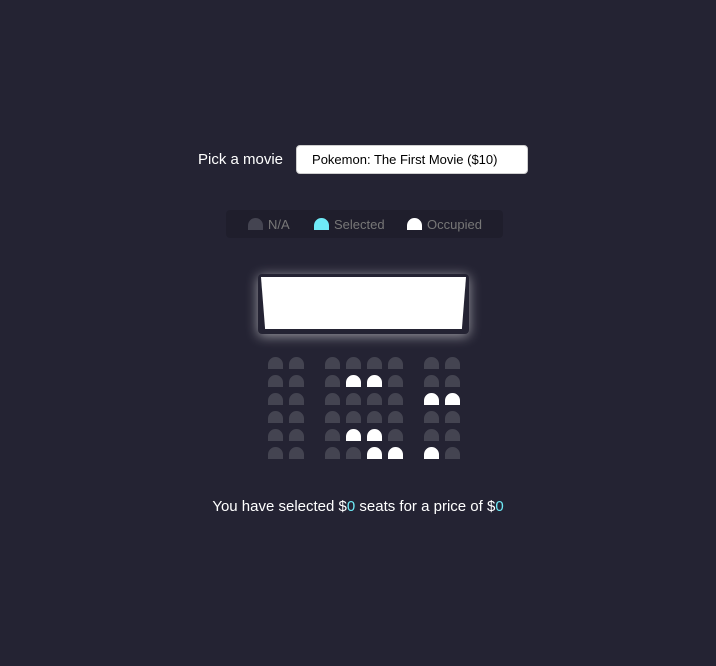 This screenshot has width=716, height=666. What do you see at coordinates (414, 224) in the screenshot?
I see `legend-seat-occupied-icon` at bounding box center [414, 224].